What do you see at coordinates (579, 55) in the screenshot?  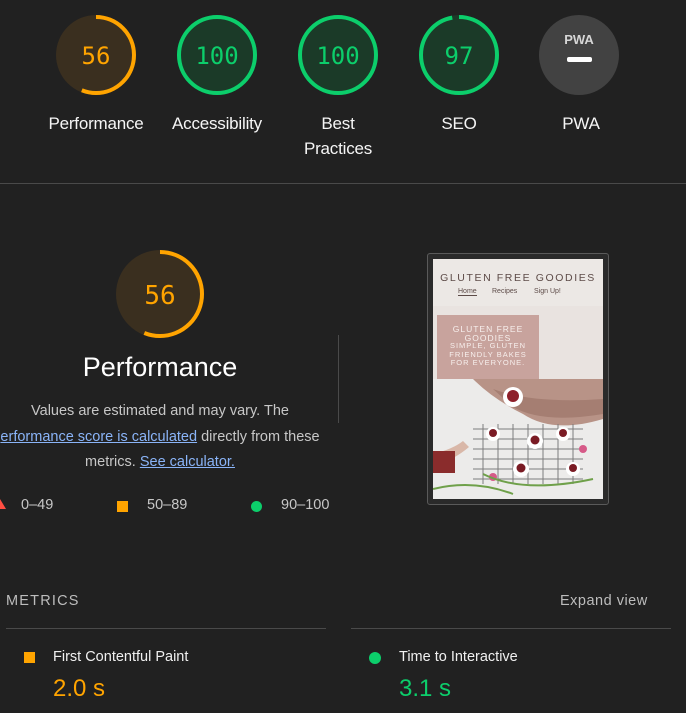 I see `pwa-badge-icon: PWA` at bounding box center [579, 55].